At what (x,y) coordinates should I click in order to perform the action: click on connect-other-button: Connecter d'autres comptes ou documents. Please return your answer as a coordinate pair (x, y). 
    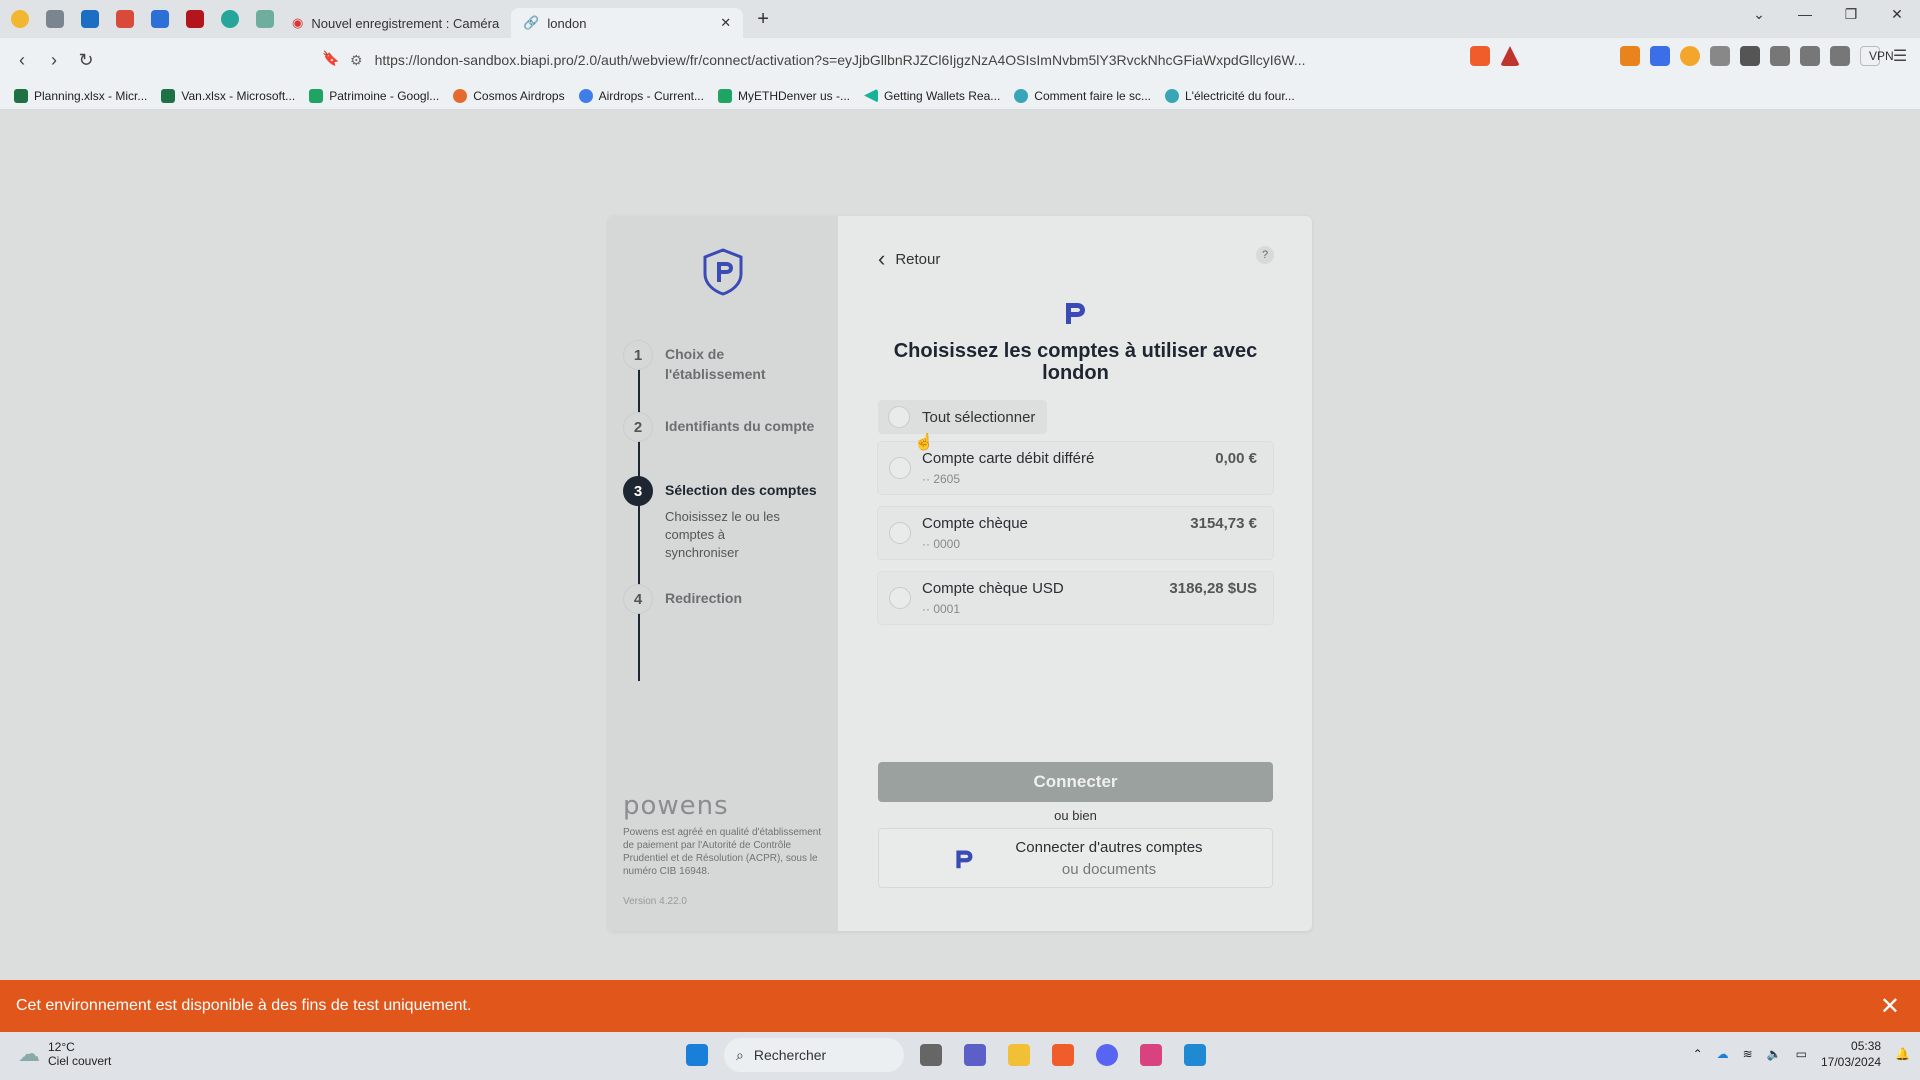
    Looking at the image, I should click on (1075, 858).